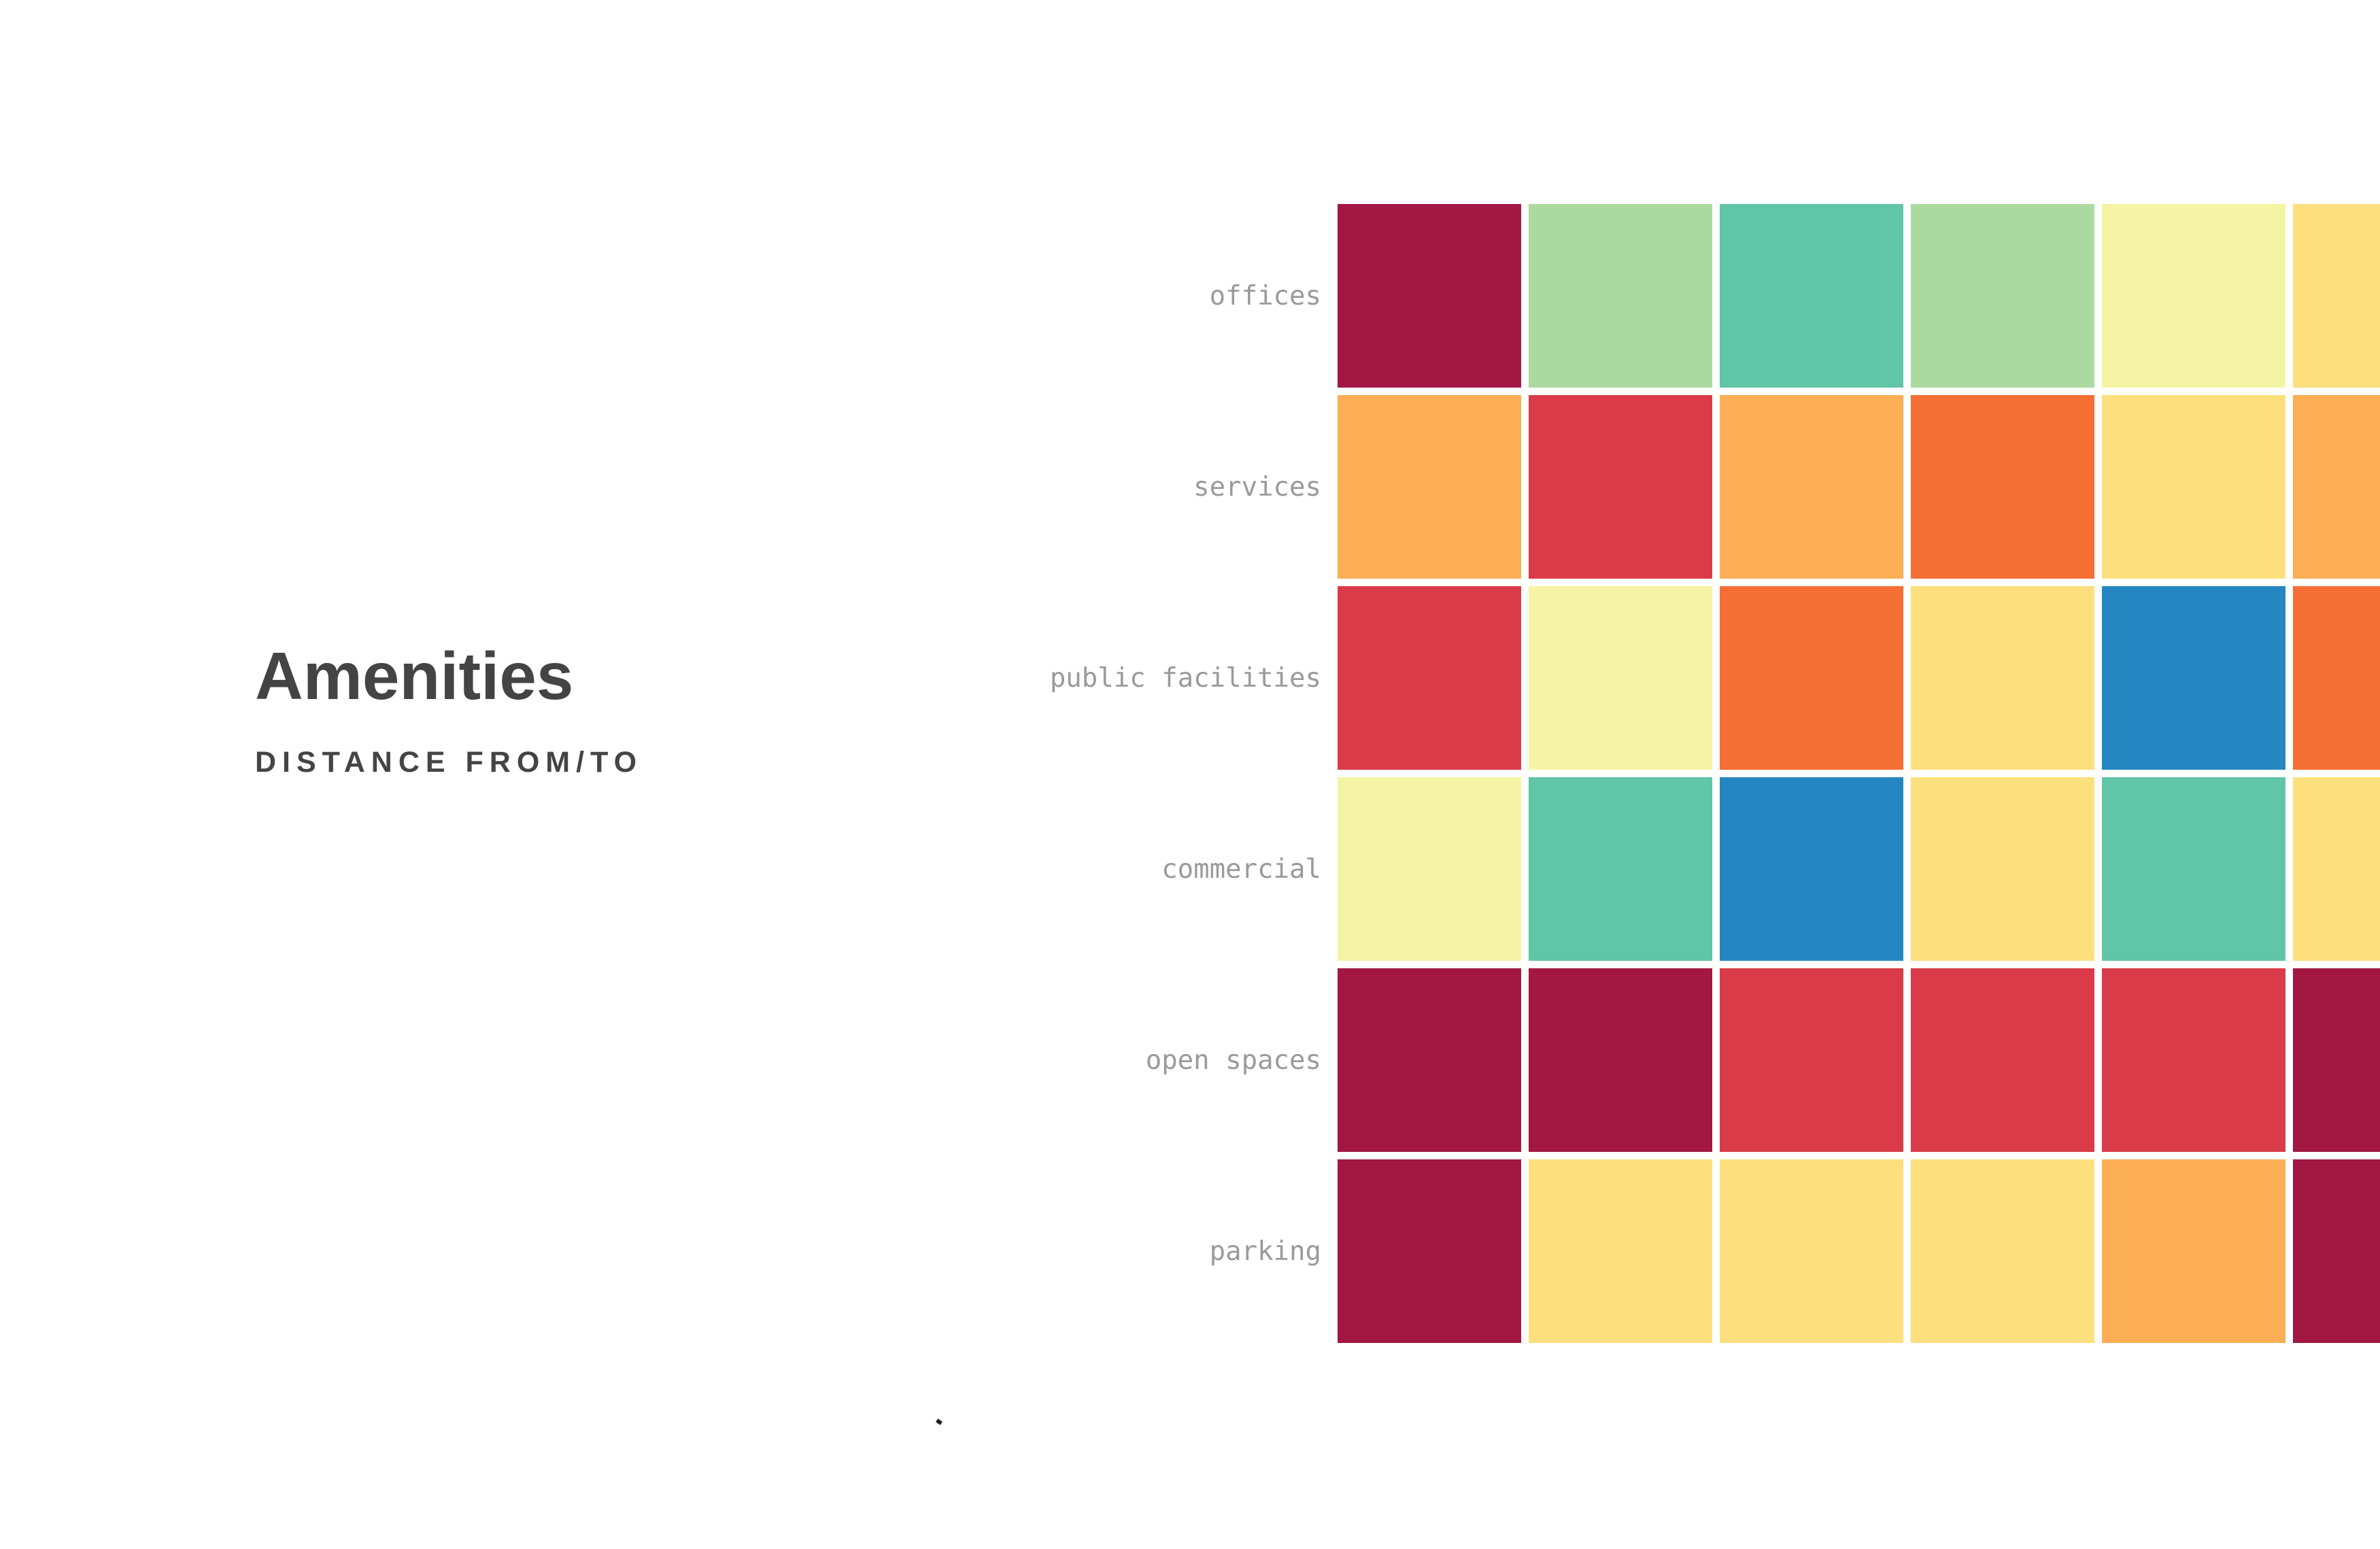 The height and width of the screenshot is (1549, 2380). What do you see at coordinates (1233, 1060) in the screenshot?
I see `row-label-open-spaces: open spaces` at bounding box center [1233, 1060].